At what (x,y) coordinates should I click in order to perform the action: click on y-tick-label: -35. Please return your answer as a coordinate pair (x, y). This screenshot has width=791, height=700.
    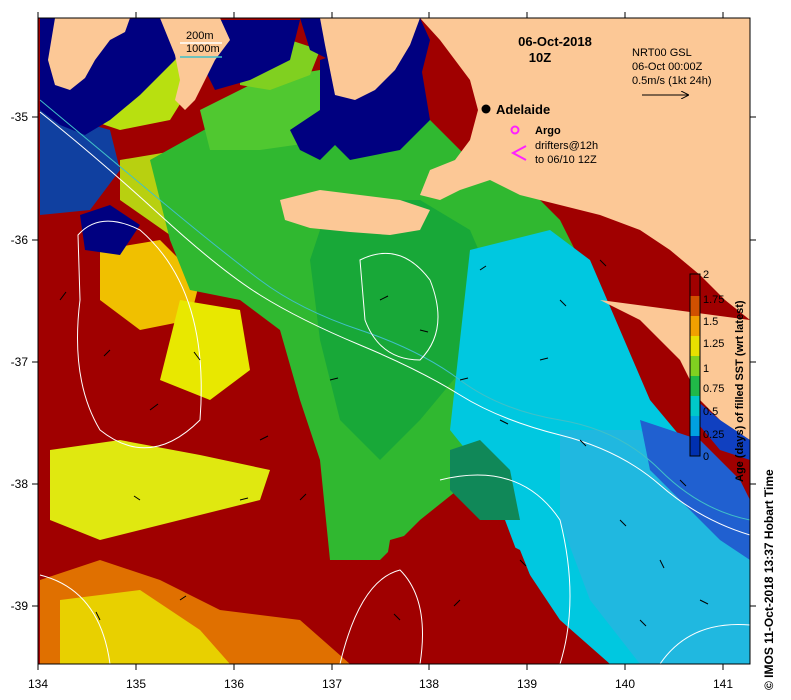
    Looking at the image, I should click on (20, 117).